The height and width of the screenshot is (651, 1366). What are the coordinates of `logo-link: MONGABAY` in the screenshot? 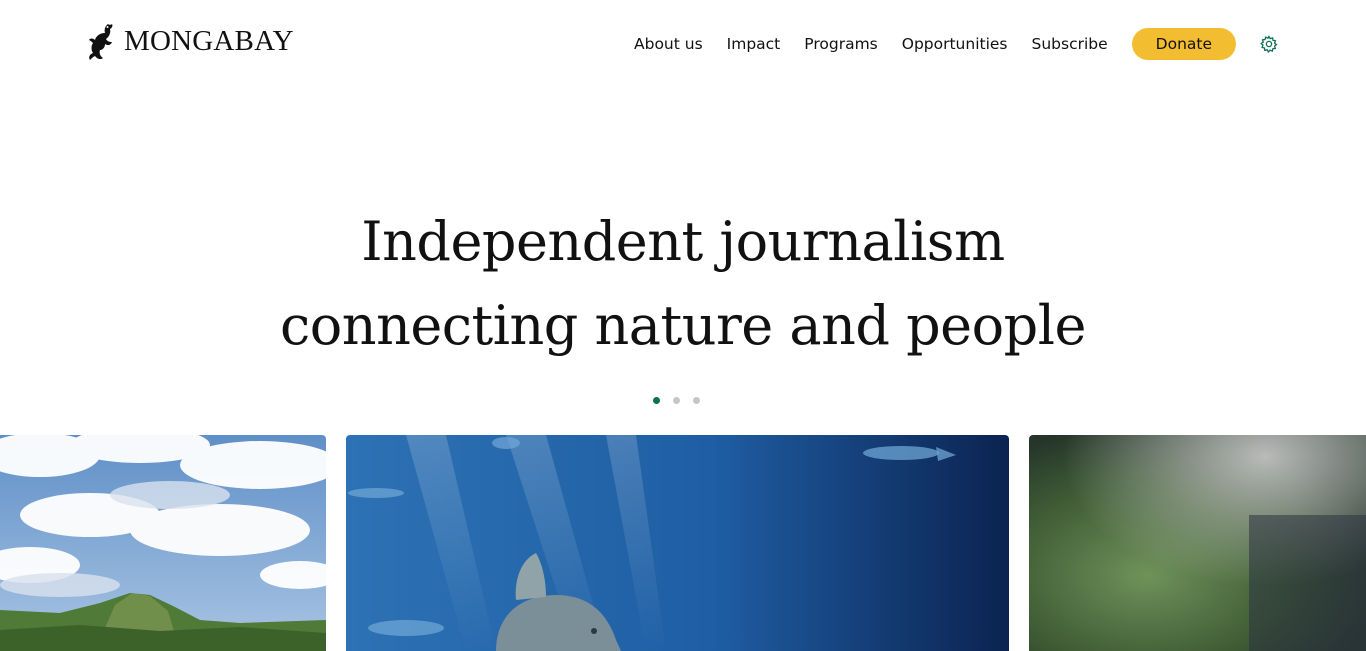 It's located at (186, 41).